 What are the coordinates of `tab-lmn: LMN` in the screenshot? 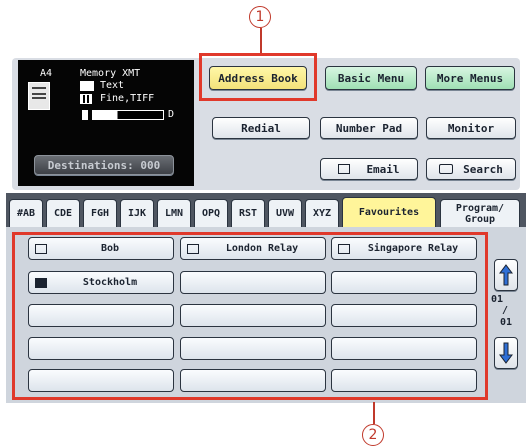 It's located at (174, 213).